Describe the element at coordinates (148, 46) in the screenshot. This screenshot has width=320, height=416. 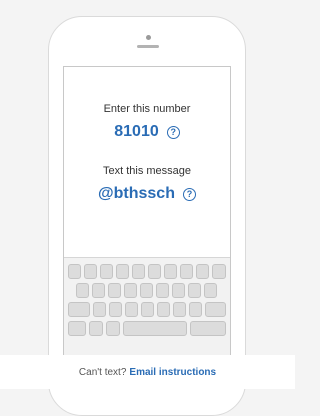
I see `speaker-slot` at that location.